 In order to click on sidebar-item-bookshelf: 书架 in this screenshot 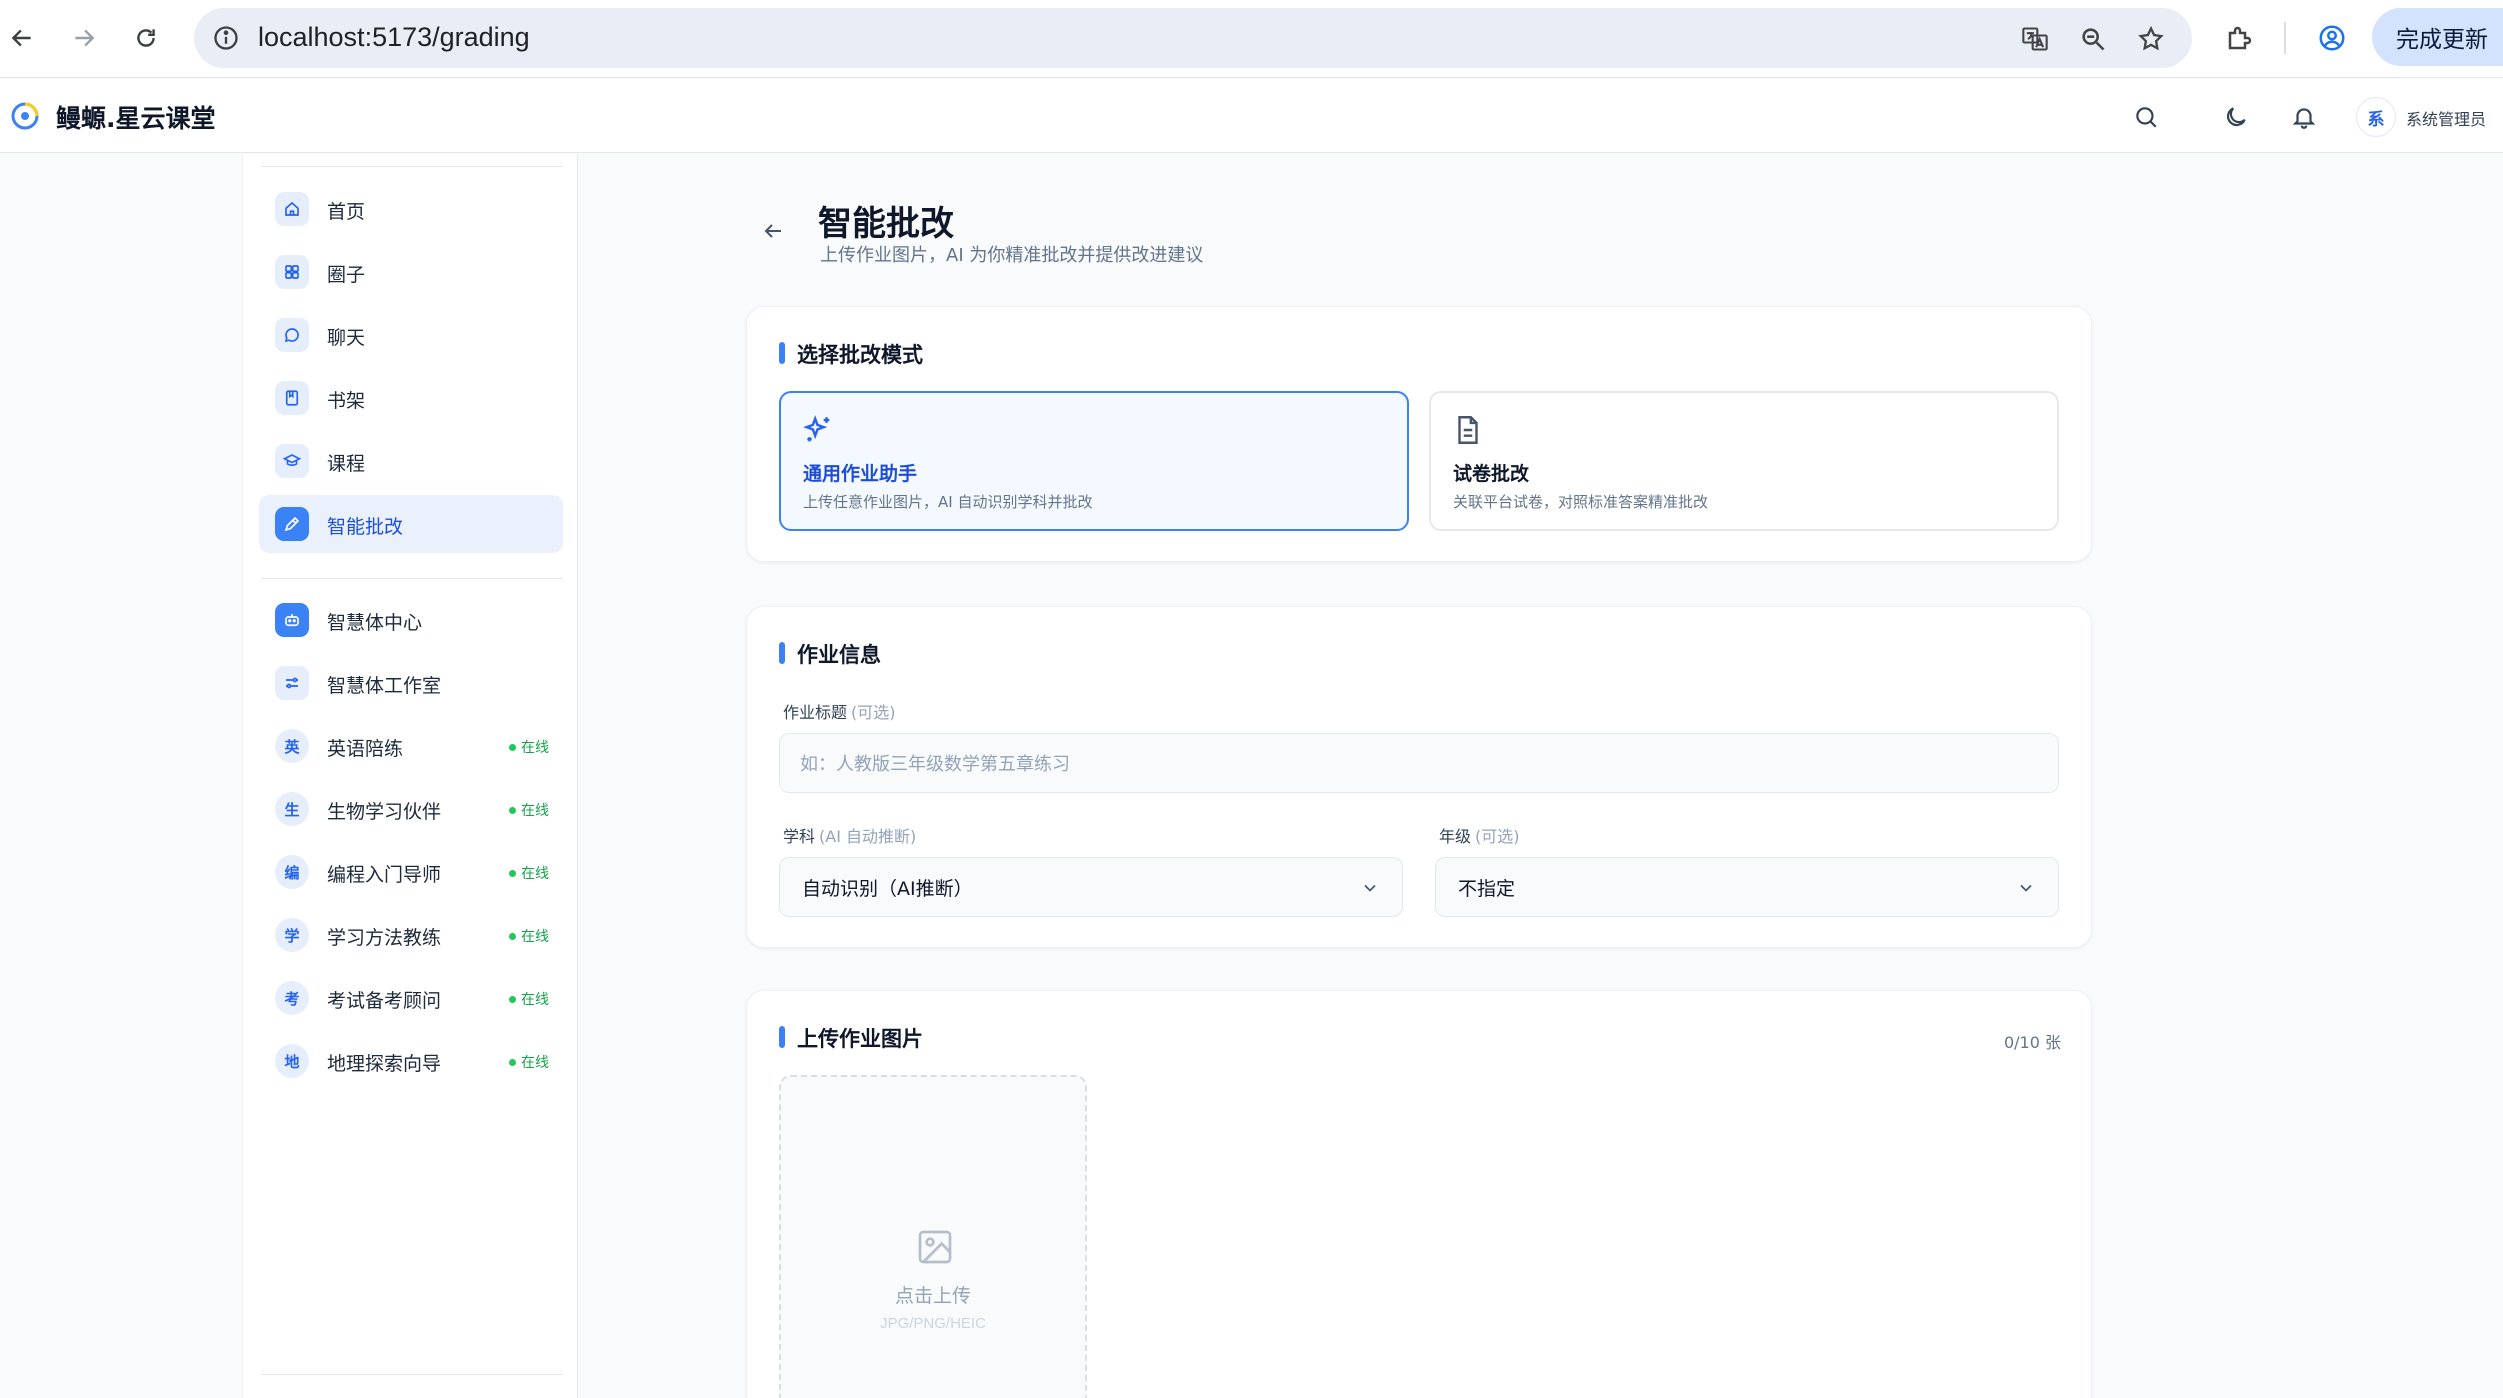, I will do `click(411, 398)`.